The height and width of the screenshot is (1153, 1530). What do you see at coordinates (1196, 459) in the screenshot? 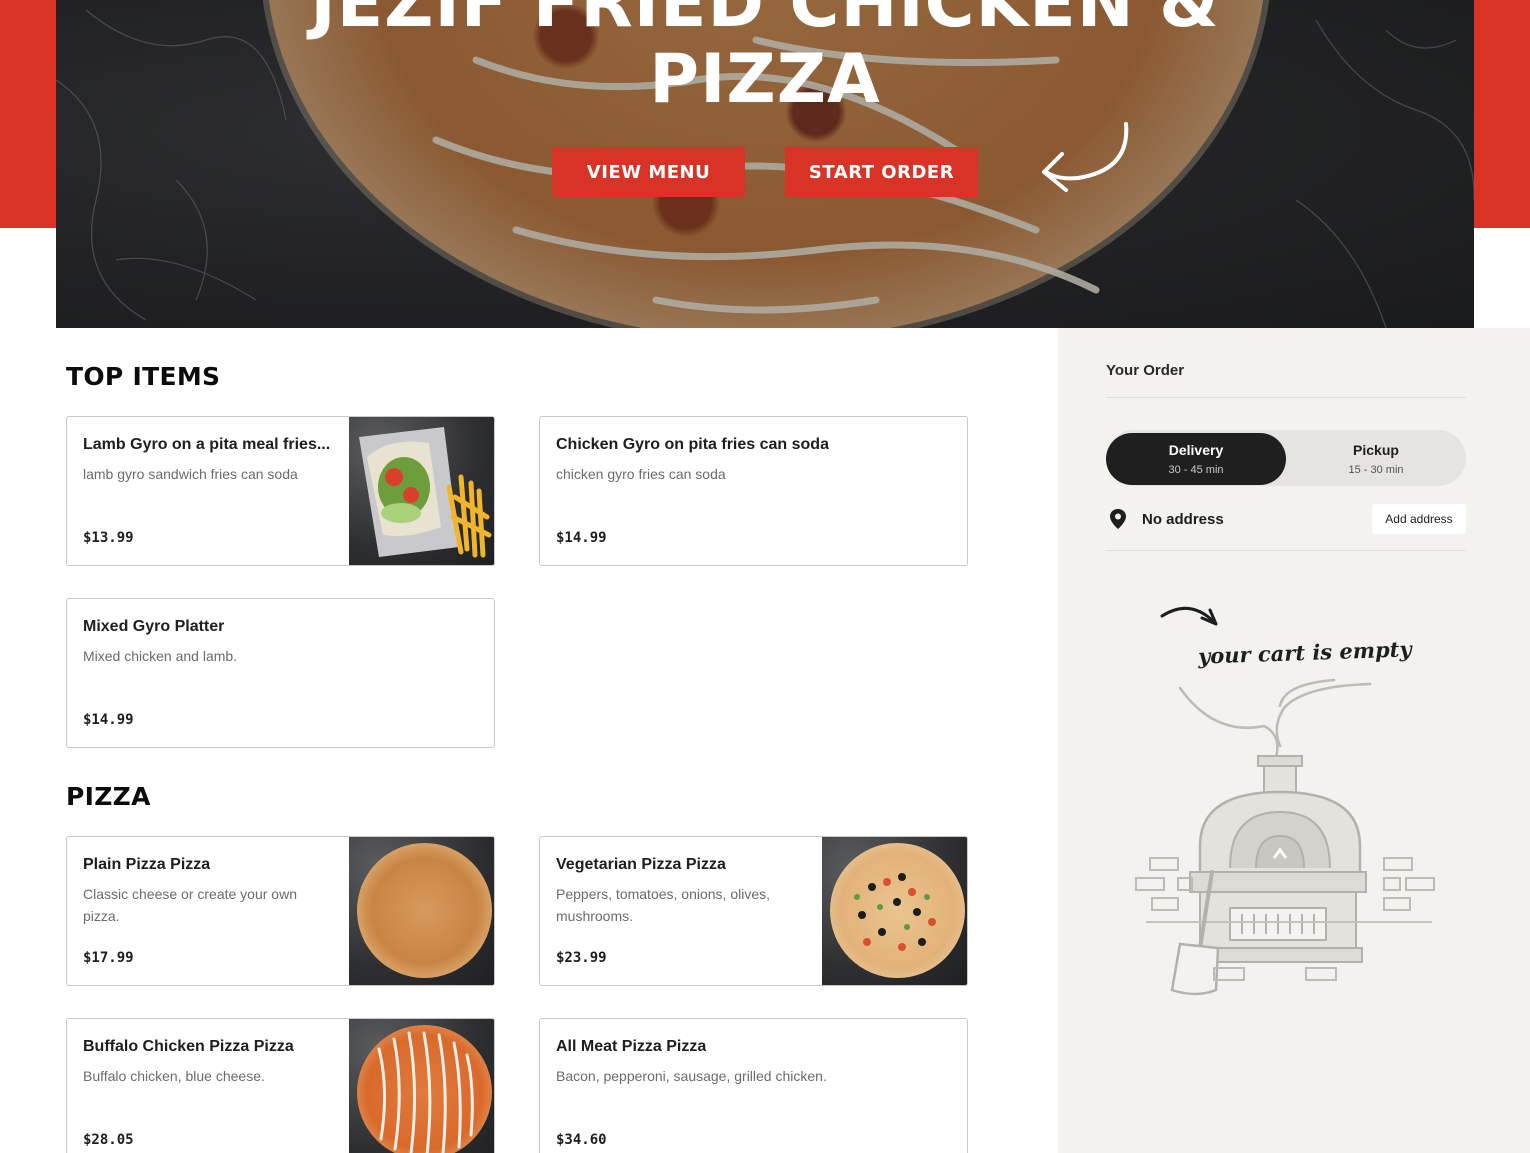
I see `delivery-option: Delivery 30 - 45 min` at bounding box center [1196, 459].